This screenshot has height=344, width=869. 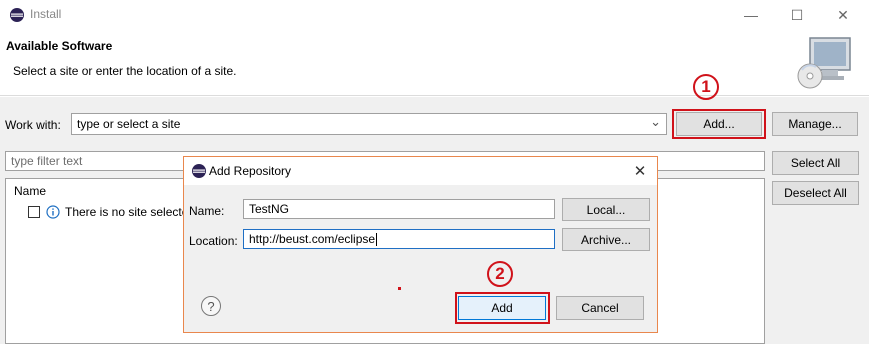 What do you see at coordinates (211, 306) in the screenshot?
I see `help-icon: ?` at bounding box center [211, 306].